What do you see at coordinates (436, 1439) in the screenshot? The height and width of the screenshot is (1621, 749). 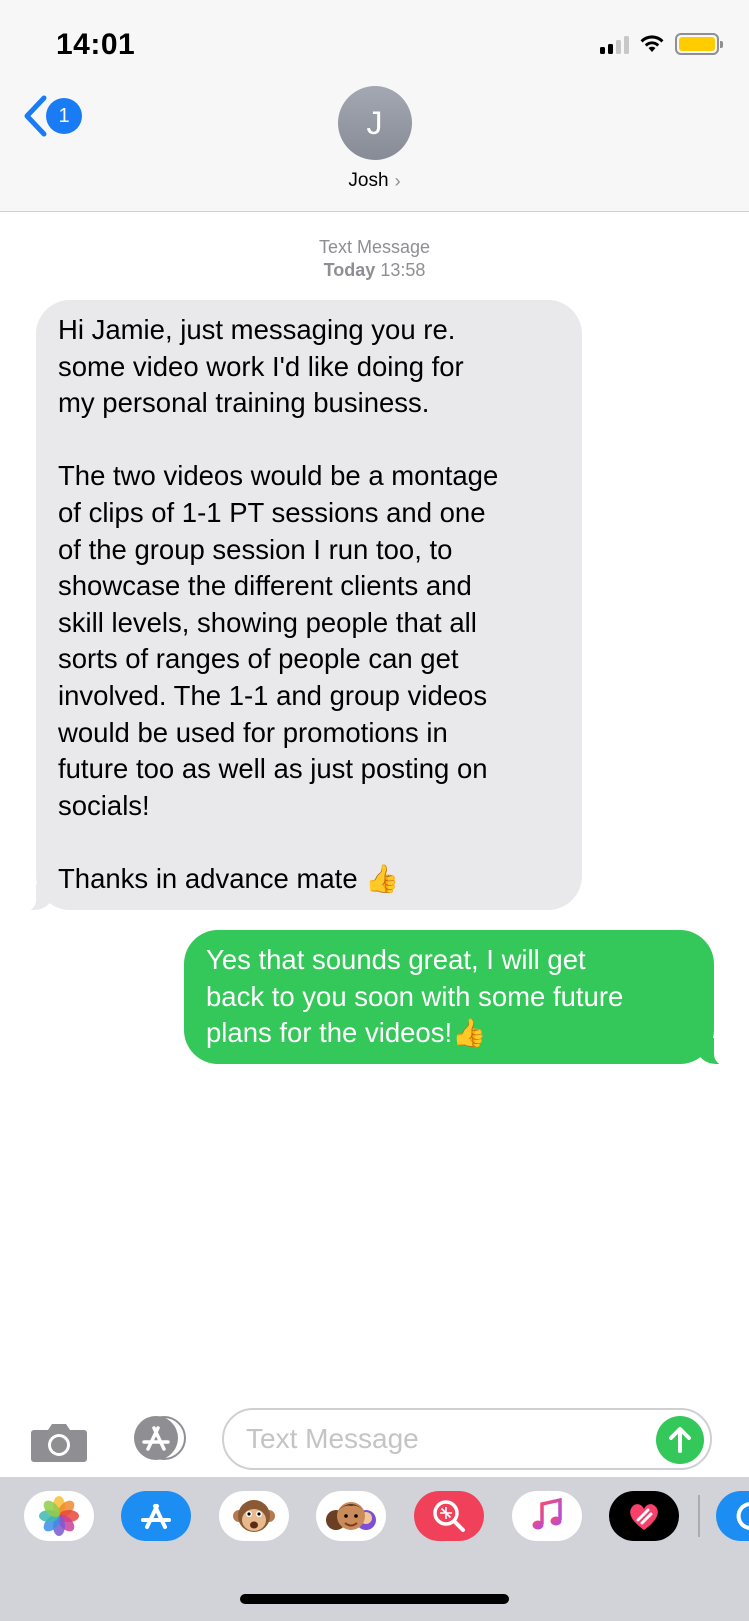 I see `message-input` at bounding box center [436, 1439].